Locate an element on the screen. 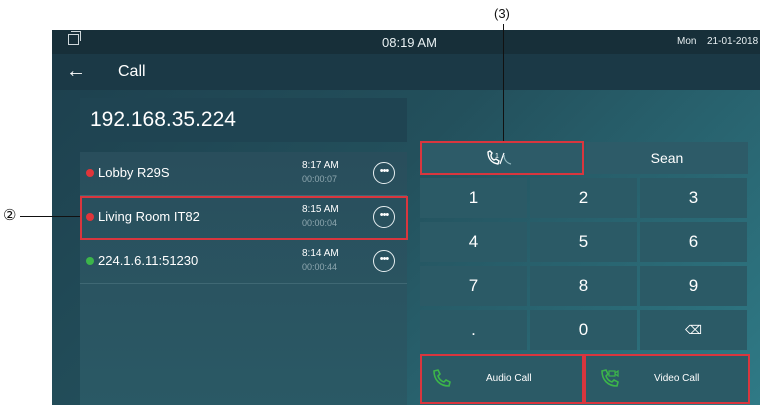 The image size is (760, 405). call-log-row: Lobby R29S 8:17 AM 00:00:07 ••• is located at coordinates (243, 174).